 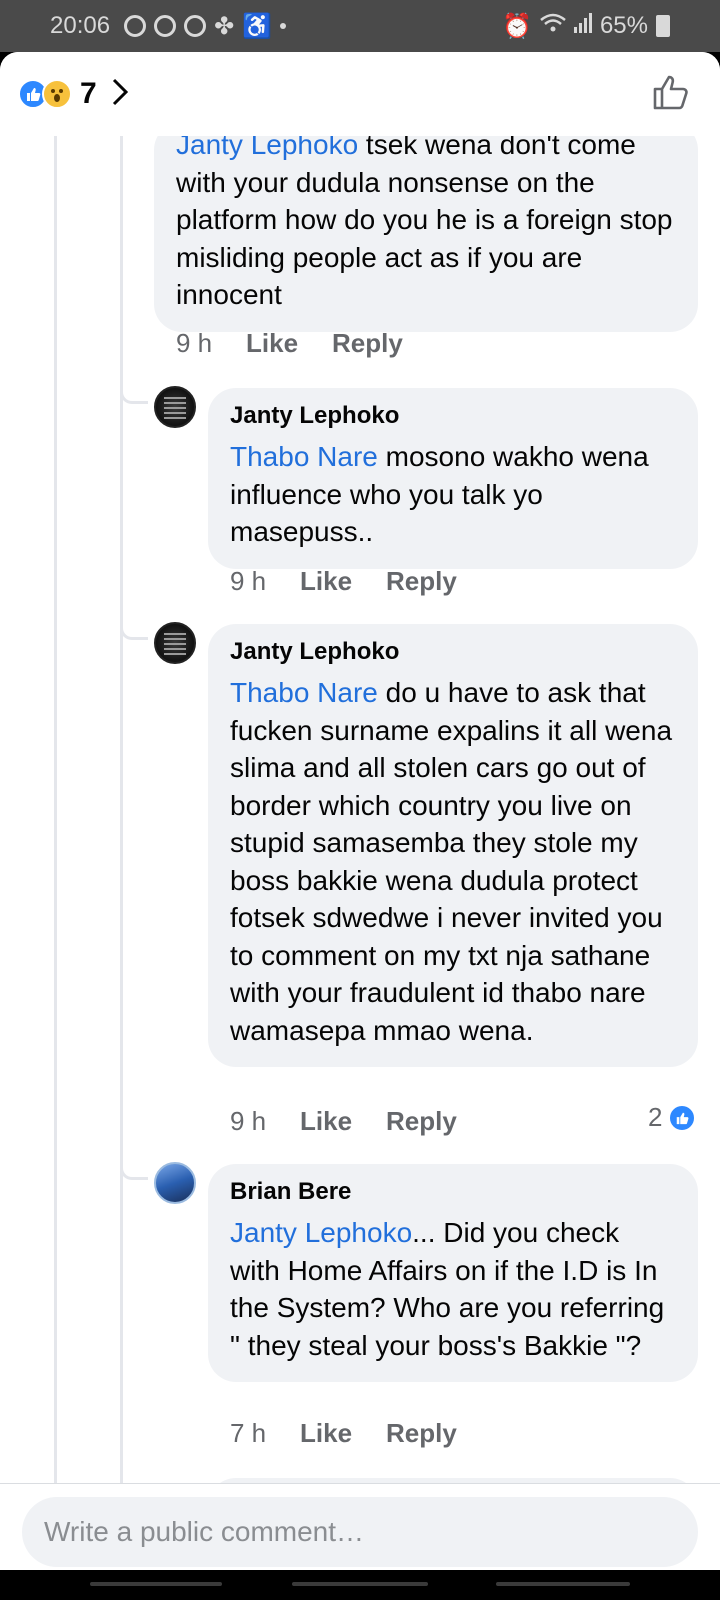 I want to click on wow-reaction-icon, so click(x=57, y=94).